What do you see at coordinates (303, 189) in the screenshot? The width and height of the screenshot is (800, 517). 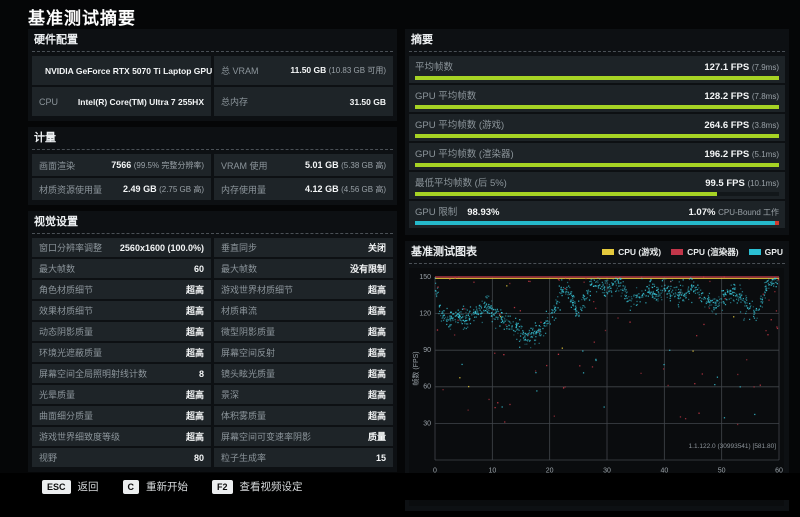 I see `metric-cell-memory-usage: 内存使用量 4.12 GB (4.56 GB 高)` at bounding box center [303, 189].